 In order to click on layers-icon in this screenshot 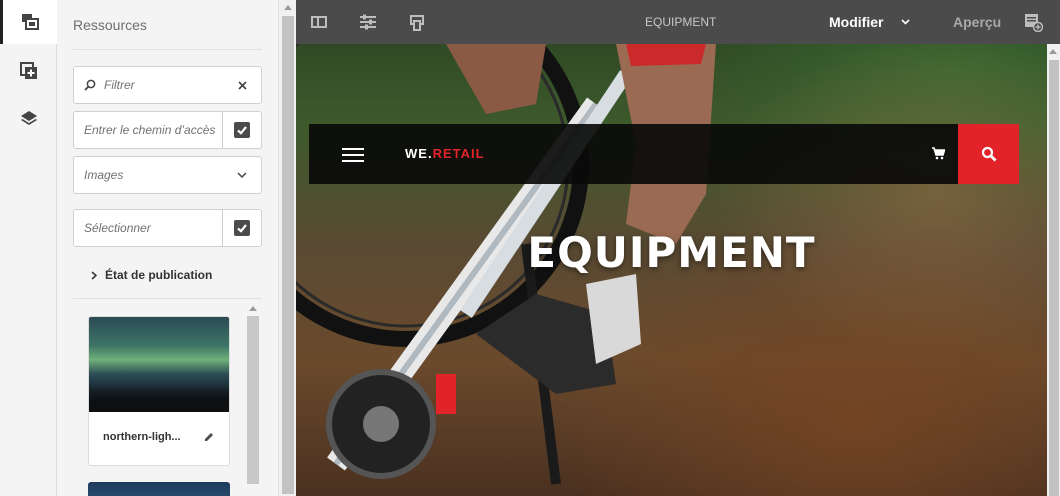, I will do `click(28, 118)`.